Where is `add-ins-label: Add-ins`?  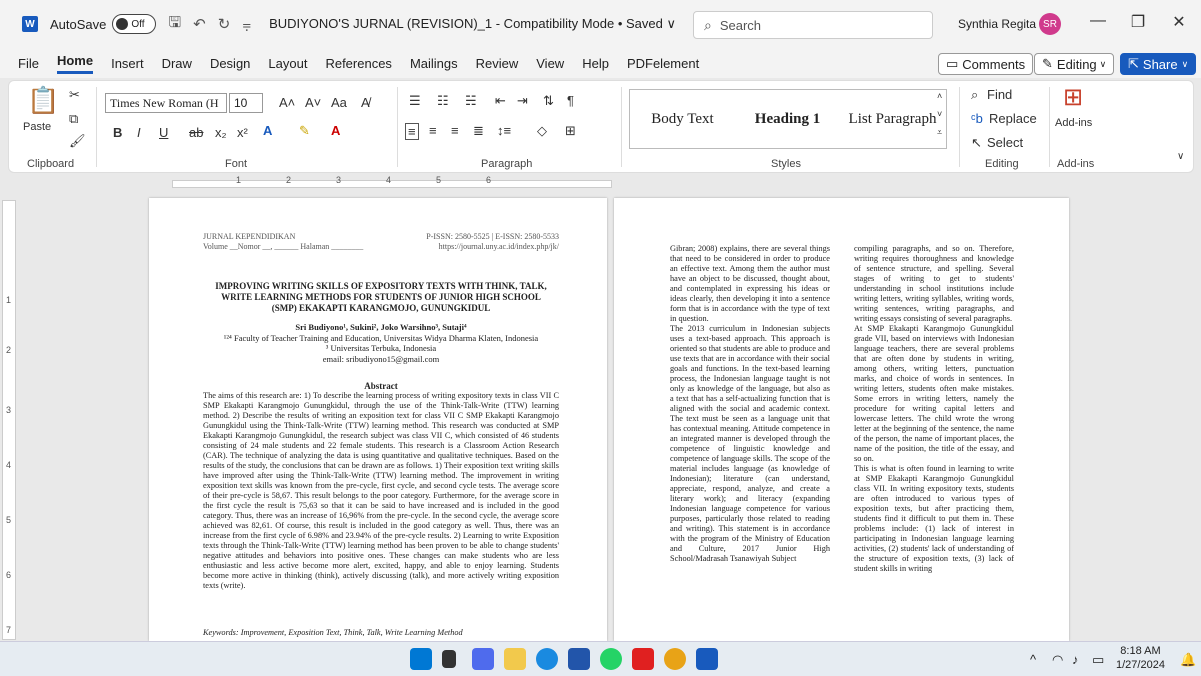
add-ins-label: Add-ins is located at coordinates (1073, 123).